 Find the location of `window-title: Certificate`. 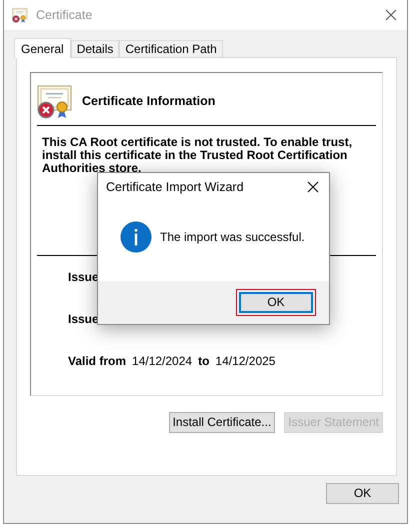

window-title: Certificate is located at coordinates (64, 15).